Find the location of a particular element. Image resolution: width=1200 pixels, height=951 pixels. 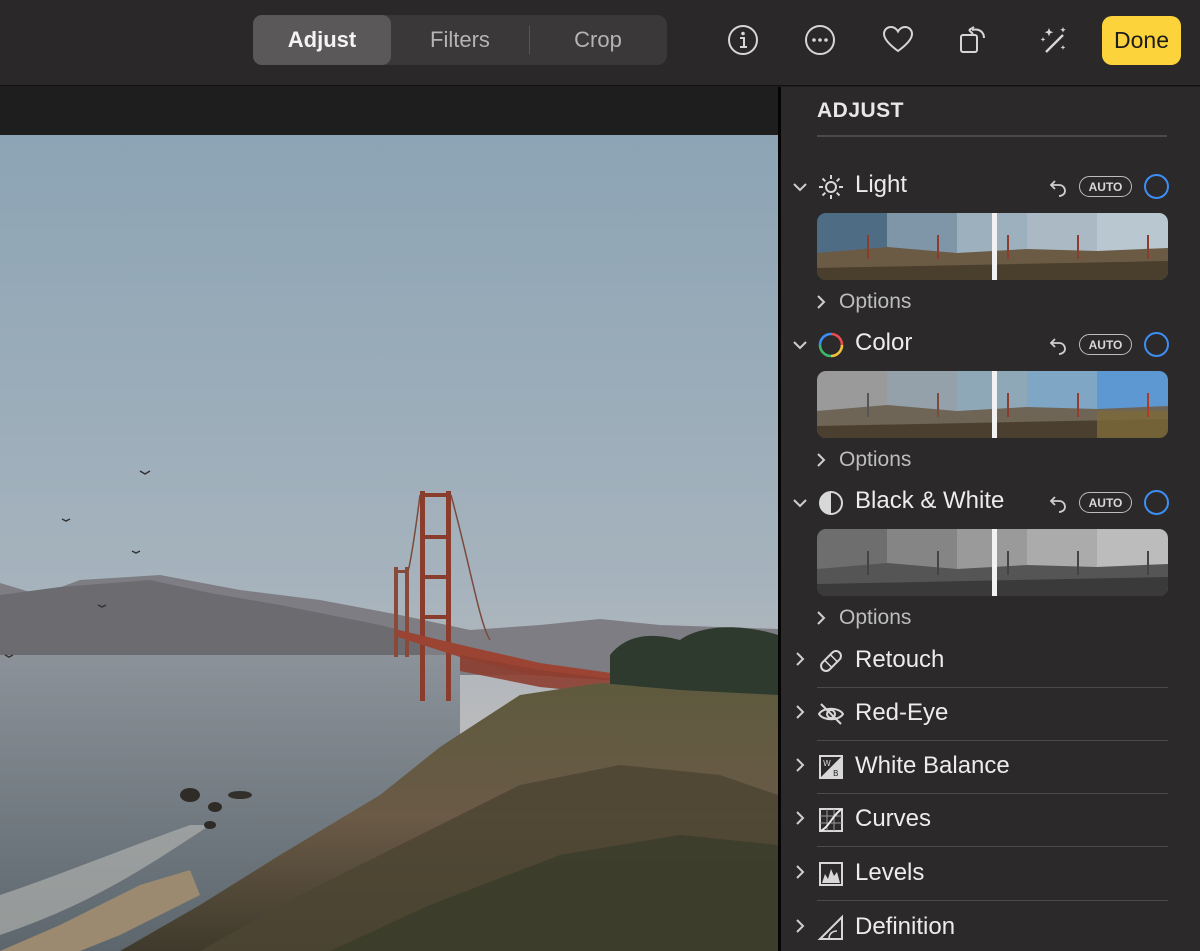

more-icon is located at coordinates (820, 40).